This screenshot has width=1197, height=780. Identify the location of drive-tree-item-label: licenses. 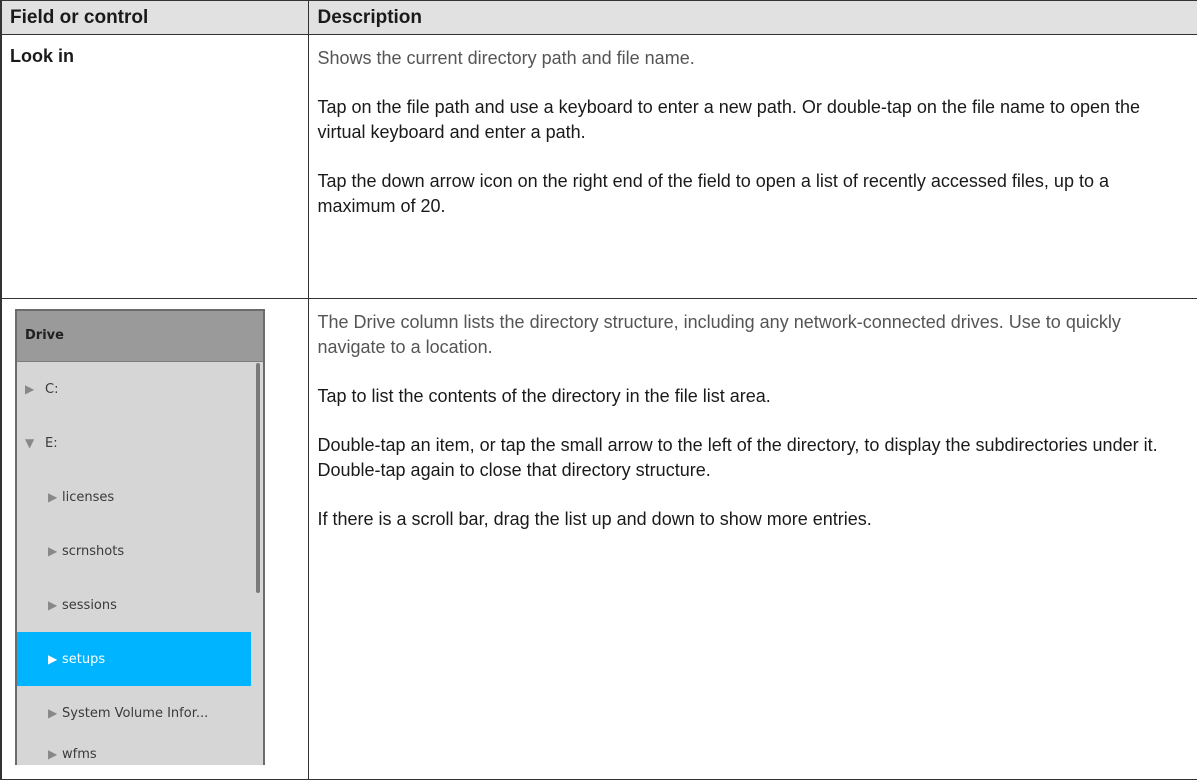
(88, 497).